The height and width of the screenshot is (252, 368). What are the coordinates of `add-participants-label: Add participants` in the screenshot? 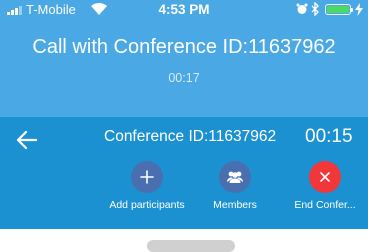 It's located at (147, 205).